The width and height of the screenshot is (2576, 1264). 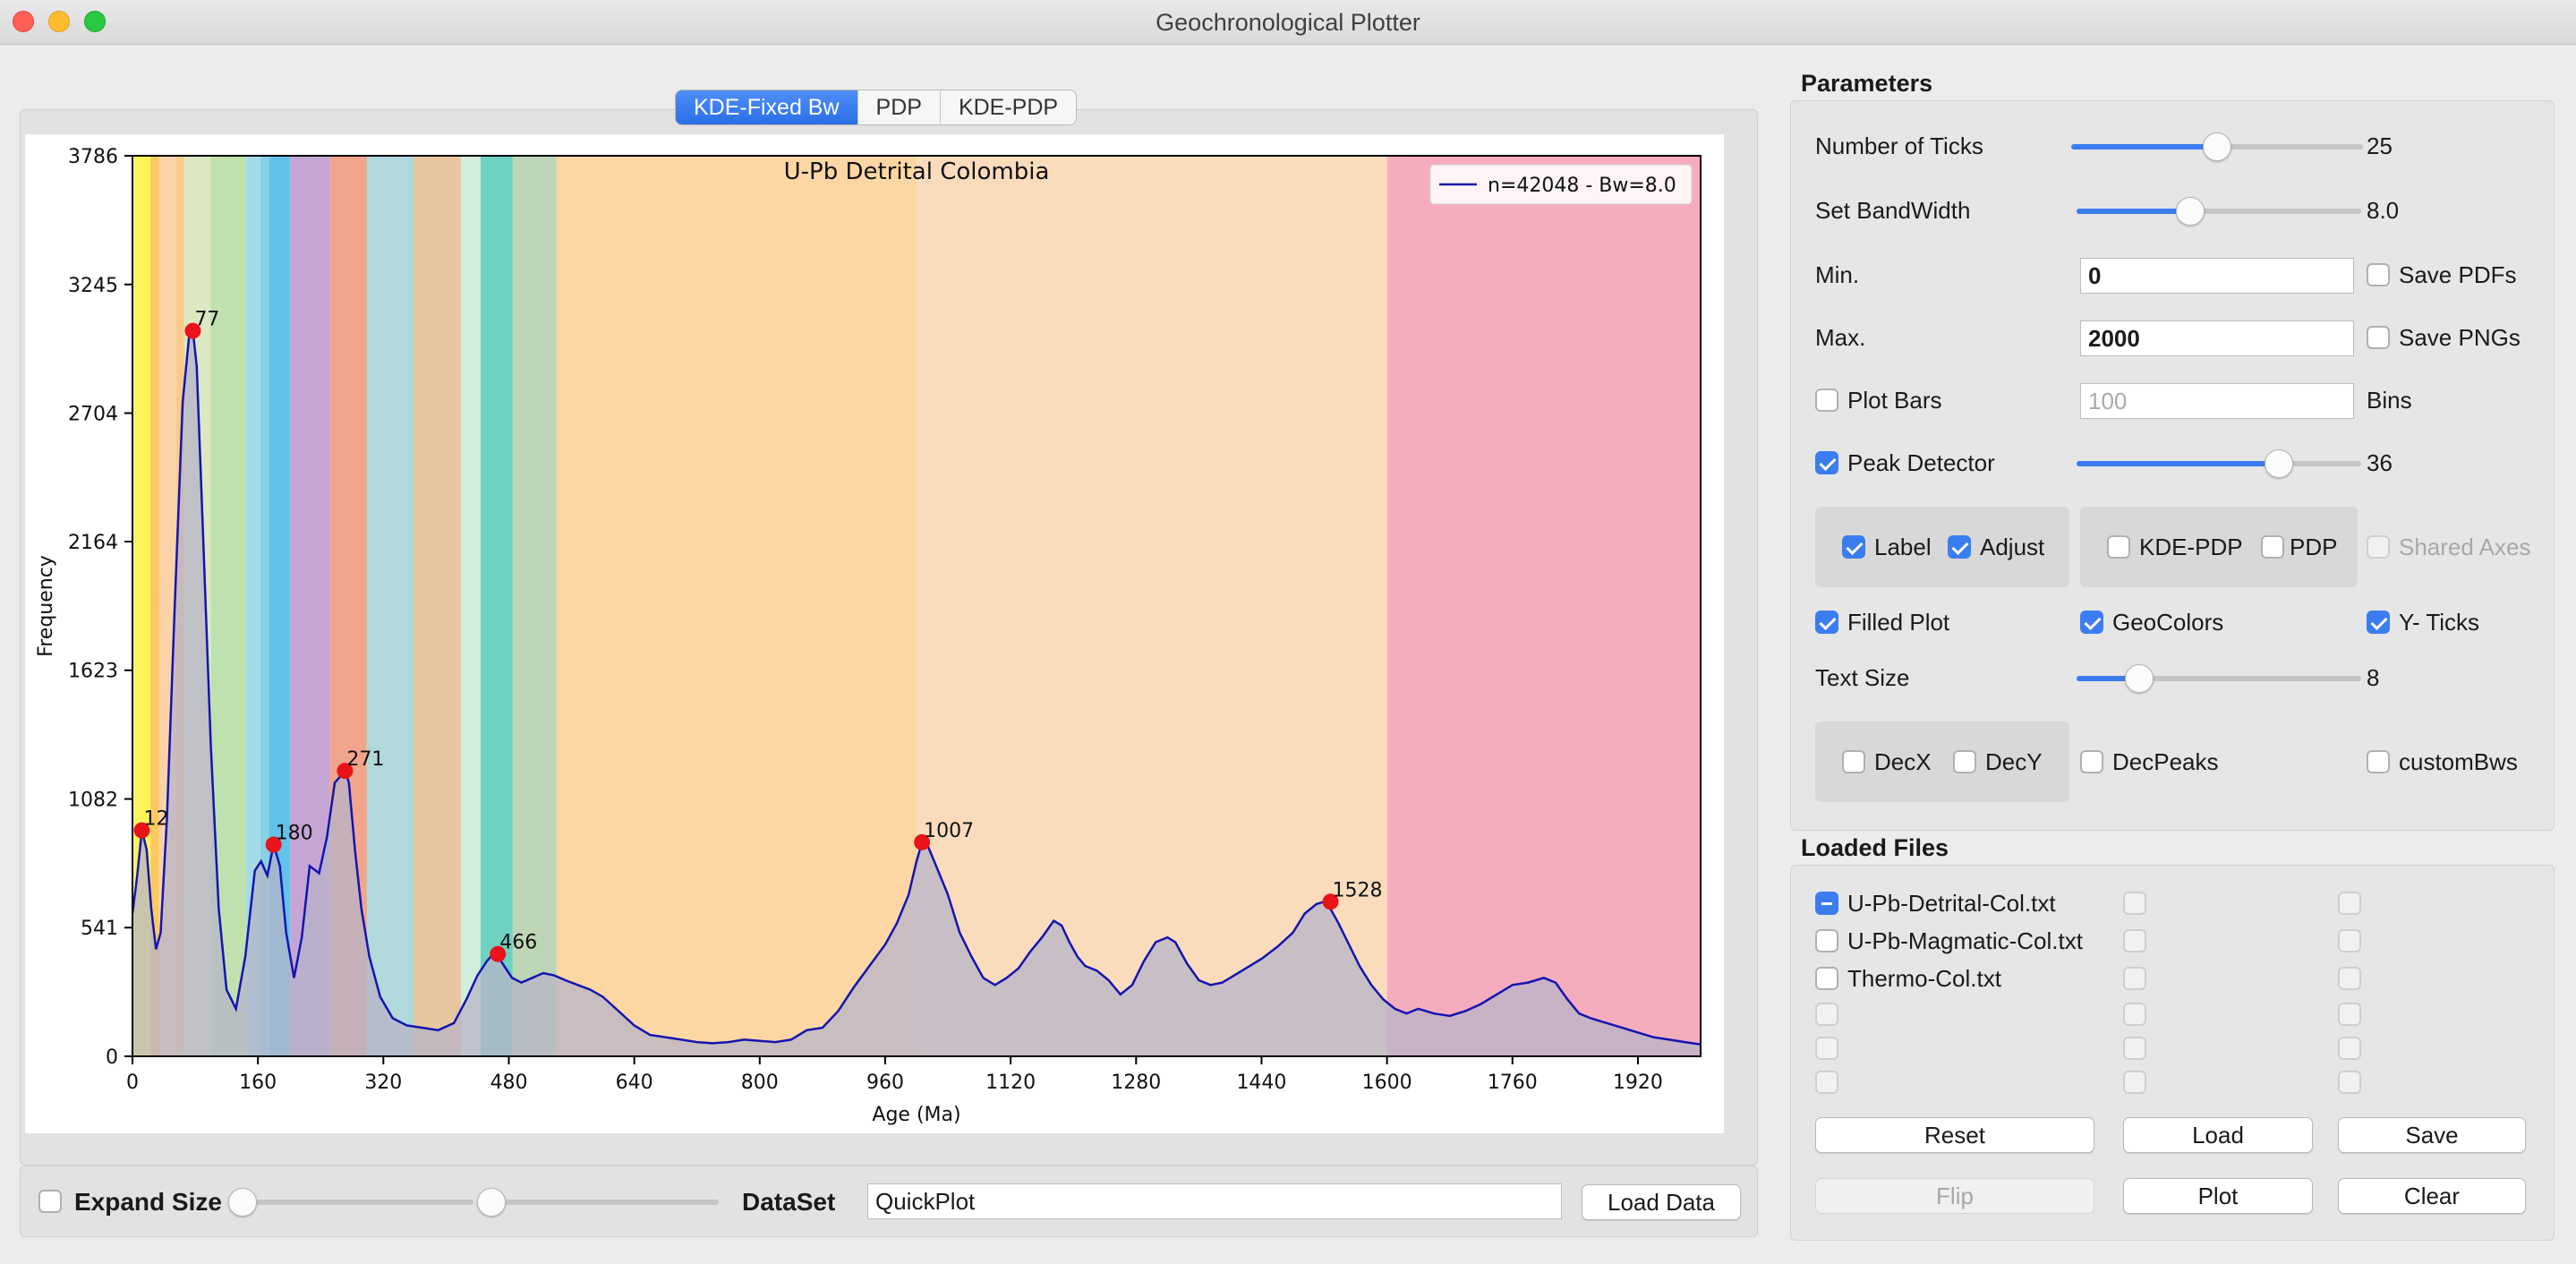 What do you see at coordinates (2460, 337) in the screenshot?
I see `save-pngs-label: Save PNGs` at bounding box center [2460, 337].